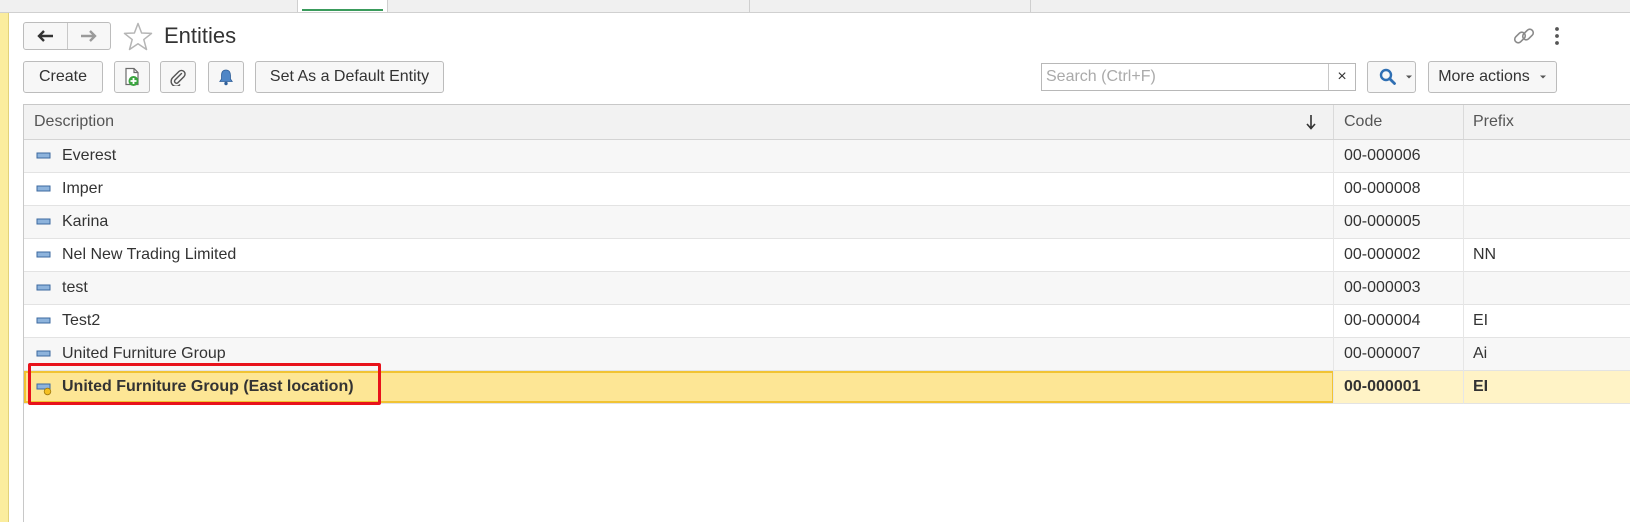 The height and width of the screenshot is (522, 1630). Describe the element at coordinates (349, 77) in the screenshot. I see `set-default-entity-button: Set As a Default Entity` at that location.